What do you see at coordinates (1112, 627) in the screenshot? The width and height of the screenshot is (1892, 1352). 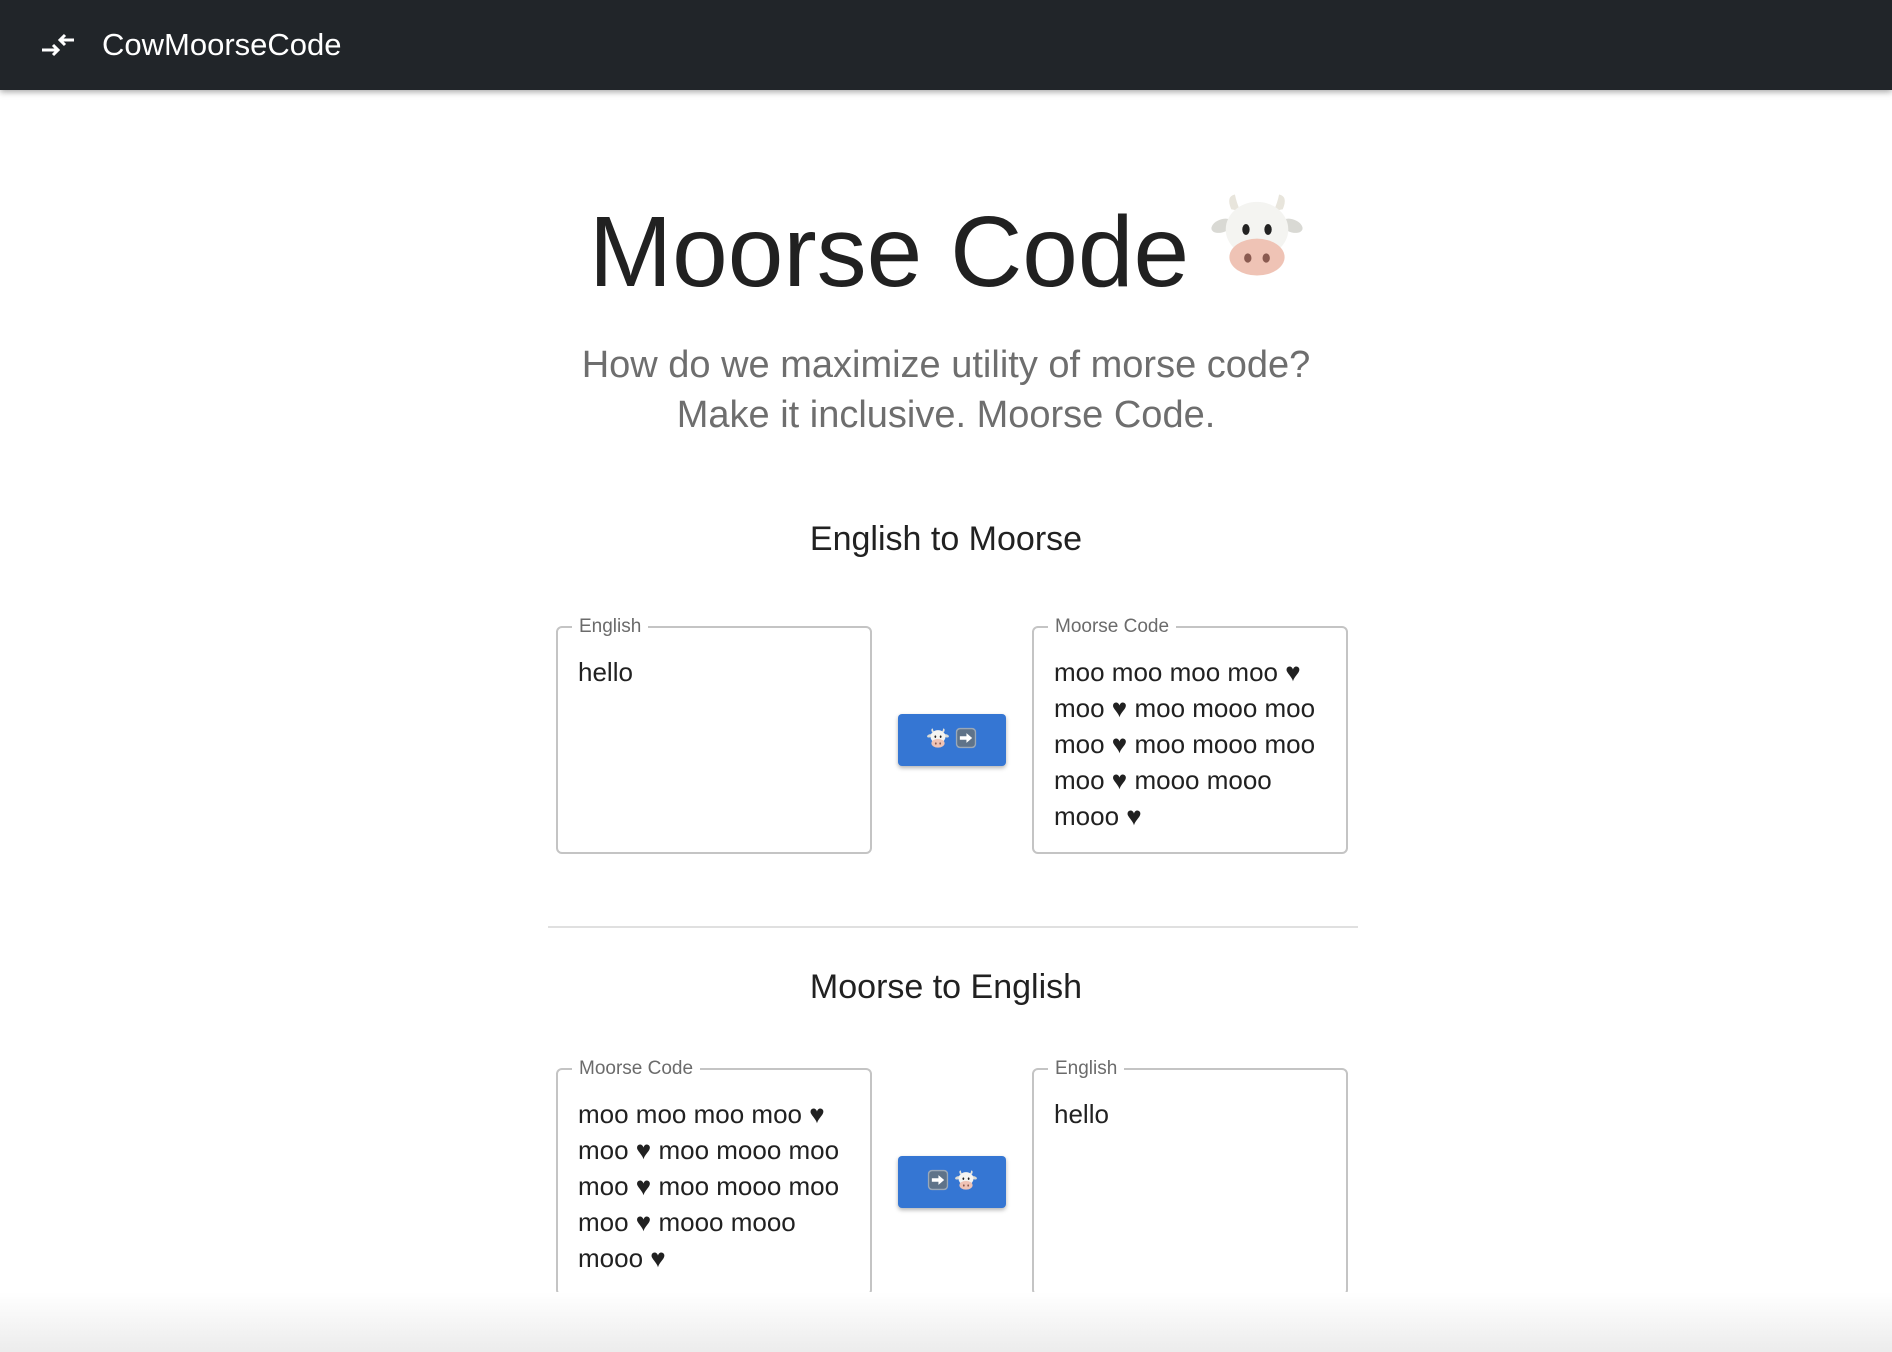 I see `moorse-output-label: Moorse Code` at bounding box center [1112, 627].